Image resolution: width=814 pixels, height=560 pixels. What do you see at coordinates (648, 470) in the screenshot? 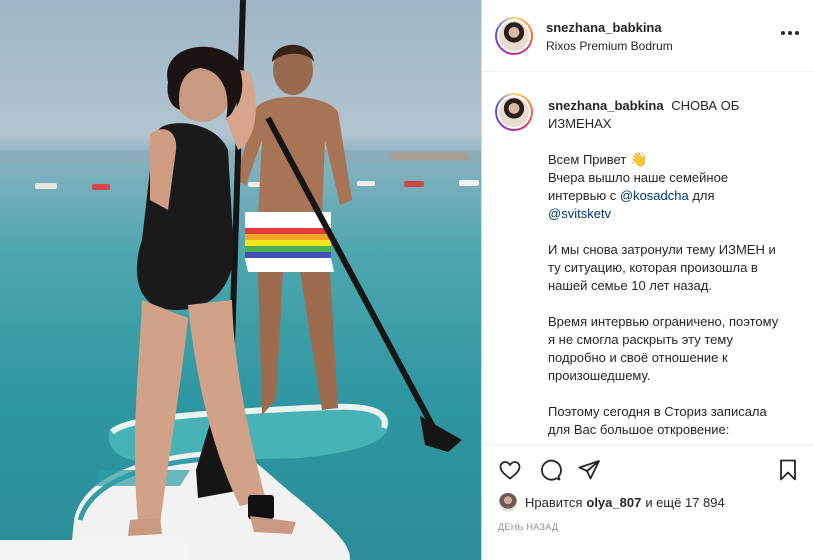
I see `post-actions` at bounding box center [648, 470].